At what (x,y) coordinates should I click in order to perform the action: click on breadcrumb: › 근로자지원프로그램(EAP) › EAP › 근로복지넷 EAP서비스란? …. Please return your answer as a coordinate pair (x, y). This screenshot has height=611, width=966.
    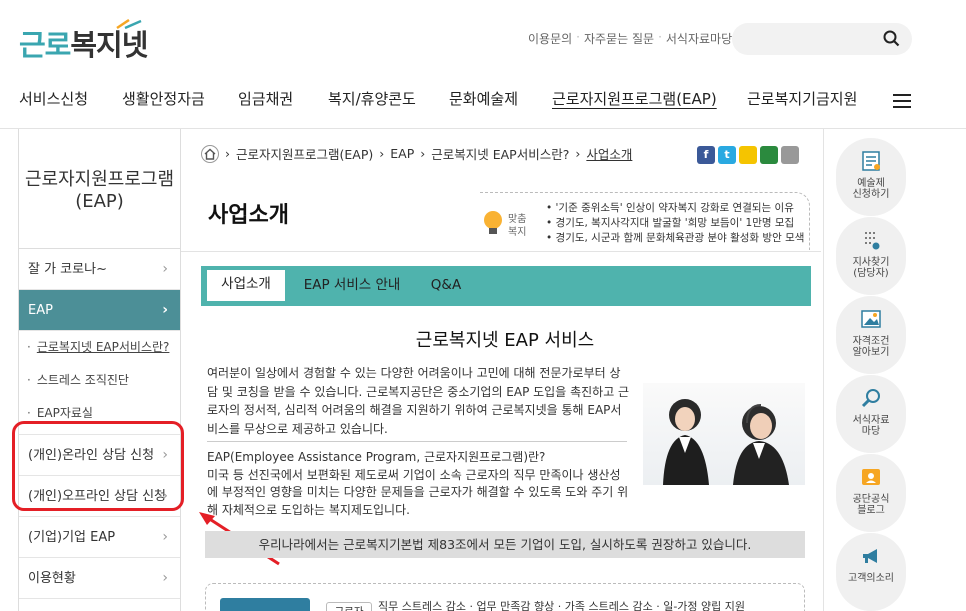
    Looking at the image, I should click on (416, 153).